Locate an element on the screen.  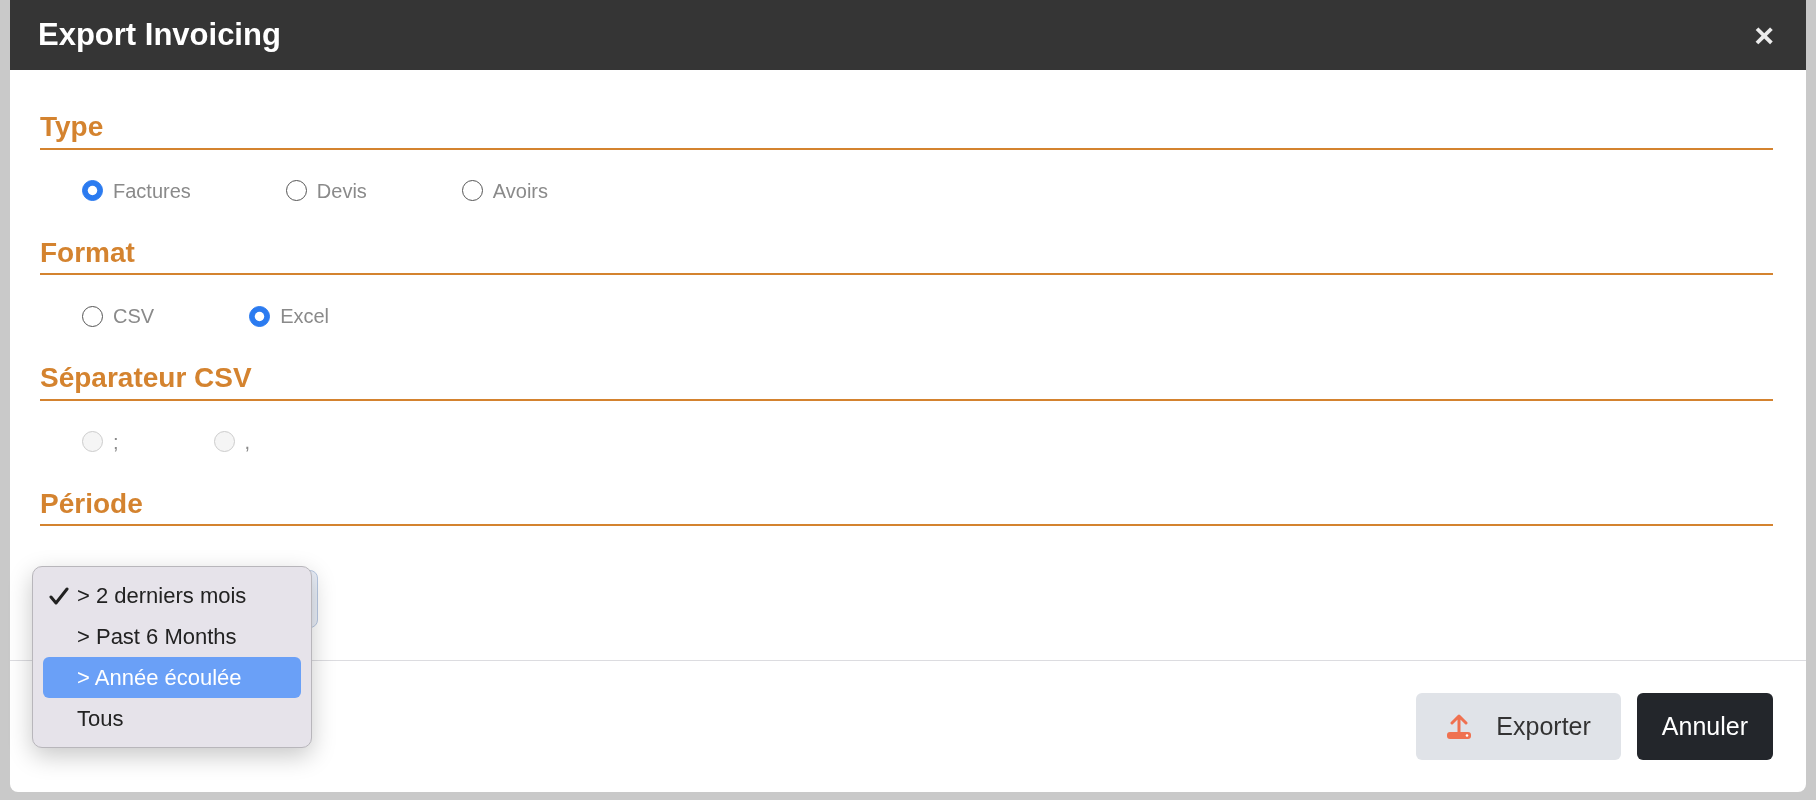
radio-label: Devis is located at coordinates (341, 191).